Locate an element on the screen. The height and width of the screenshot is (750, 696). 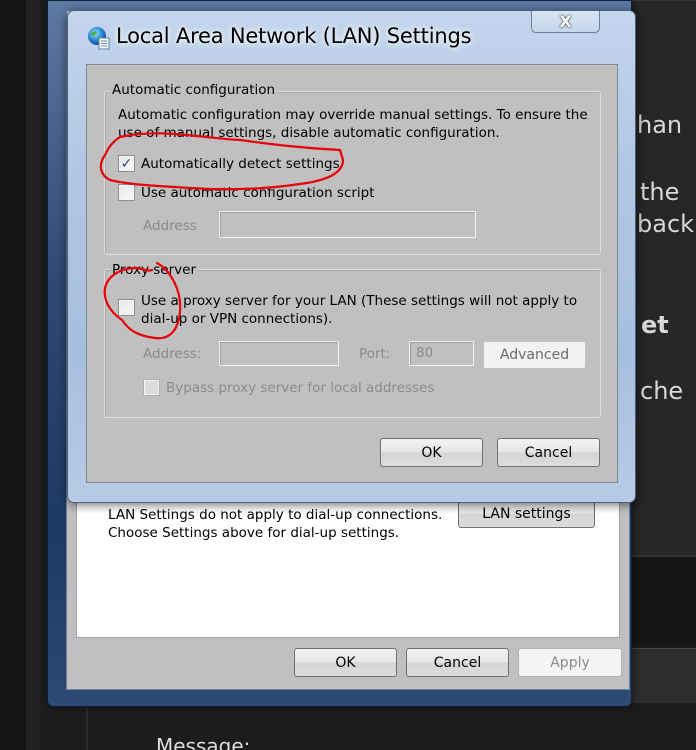
lan-settings-button: LAN settings is located at coordinates (526, 514).